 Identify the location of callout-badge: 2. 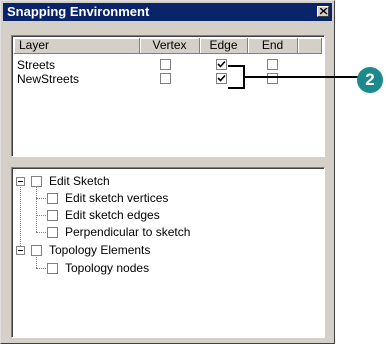
(370, 80).